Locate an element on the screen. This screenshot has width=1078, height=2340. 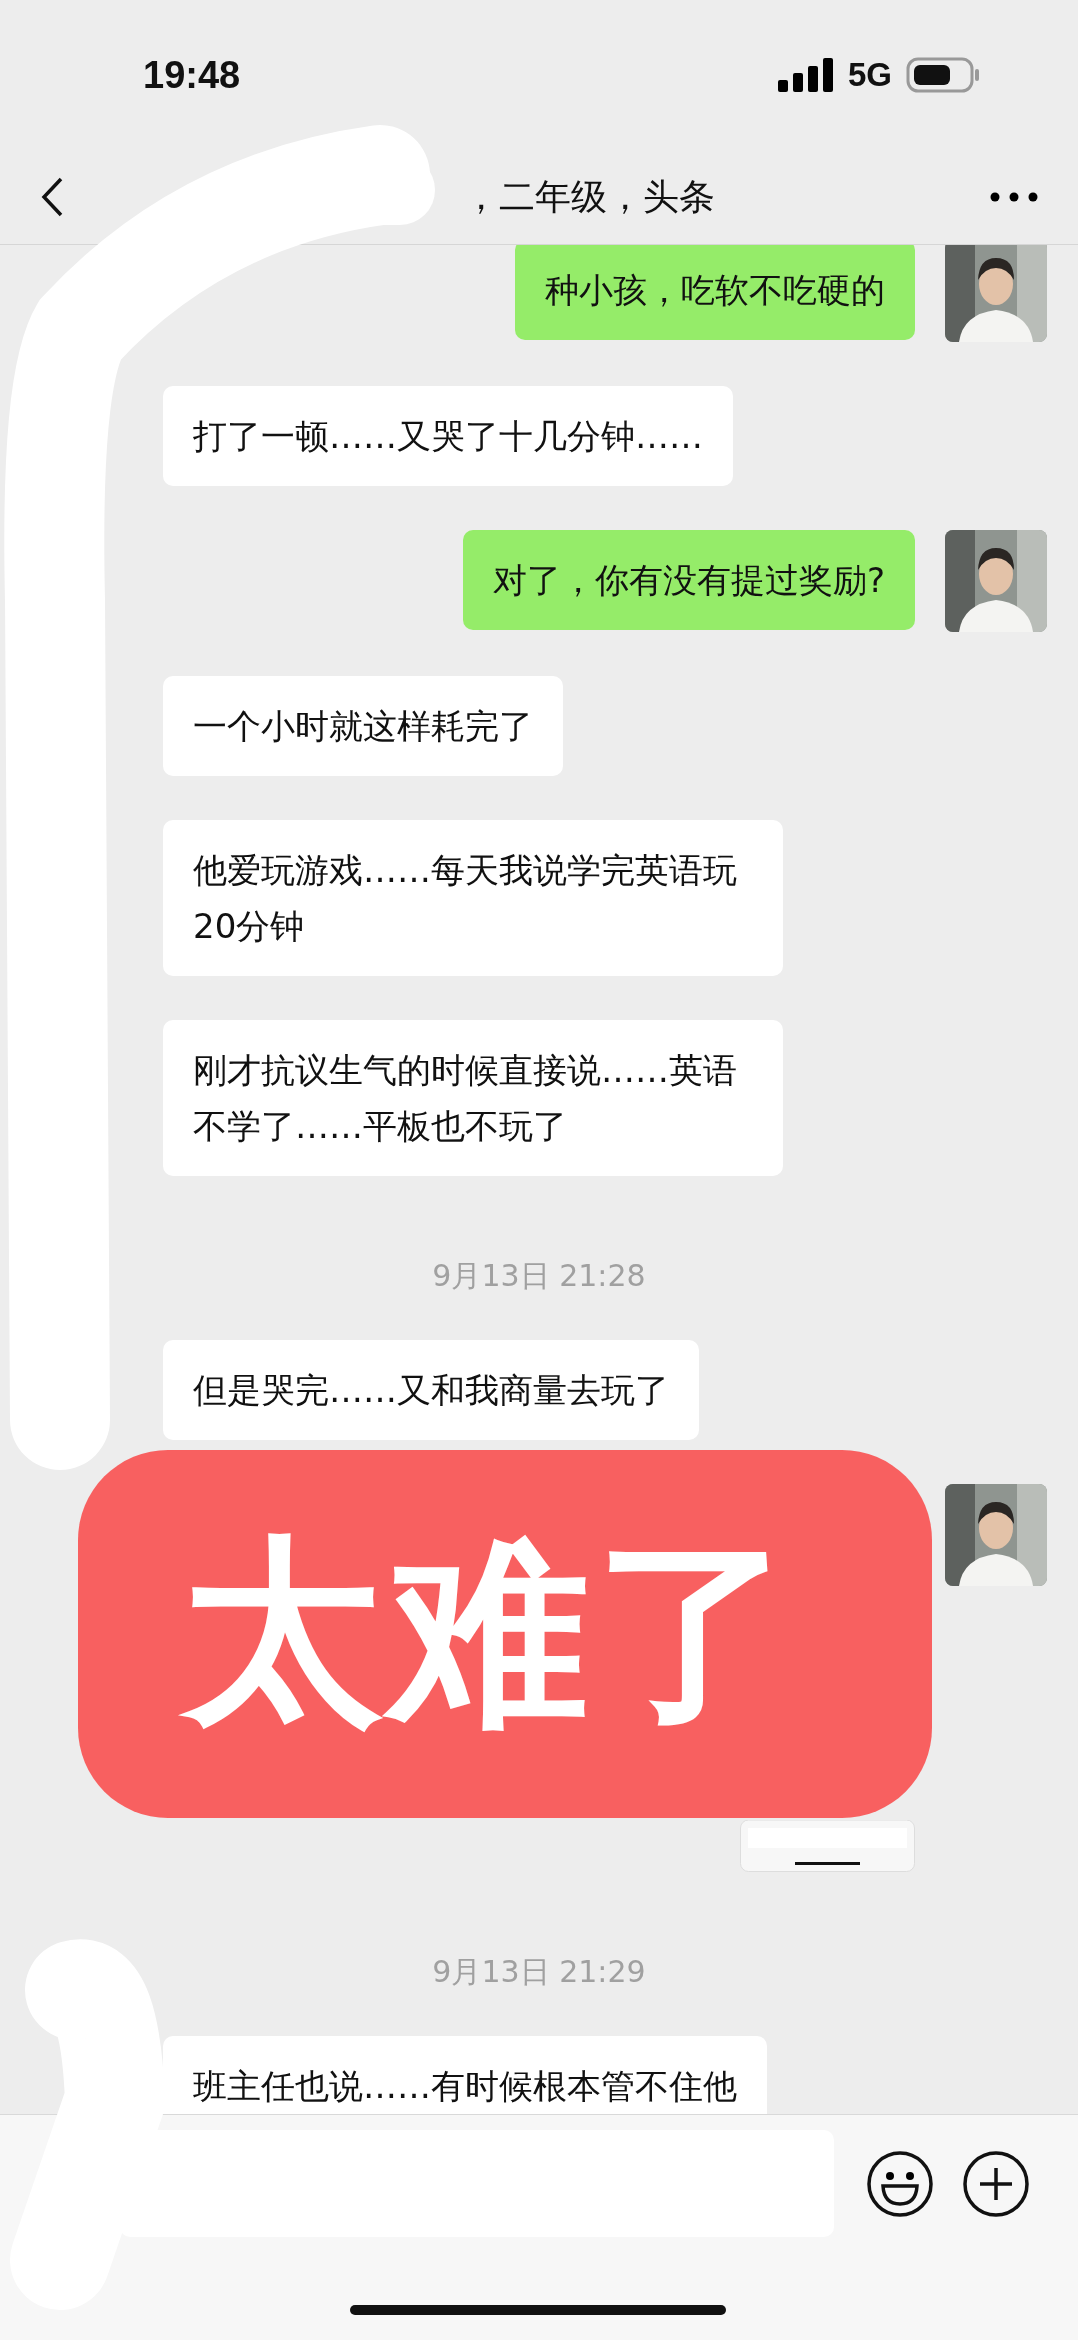
message-bubble: 他爱玩游戏……每天我说学完英语玩20分钟 is located at coordinates (473, 898).